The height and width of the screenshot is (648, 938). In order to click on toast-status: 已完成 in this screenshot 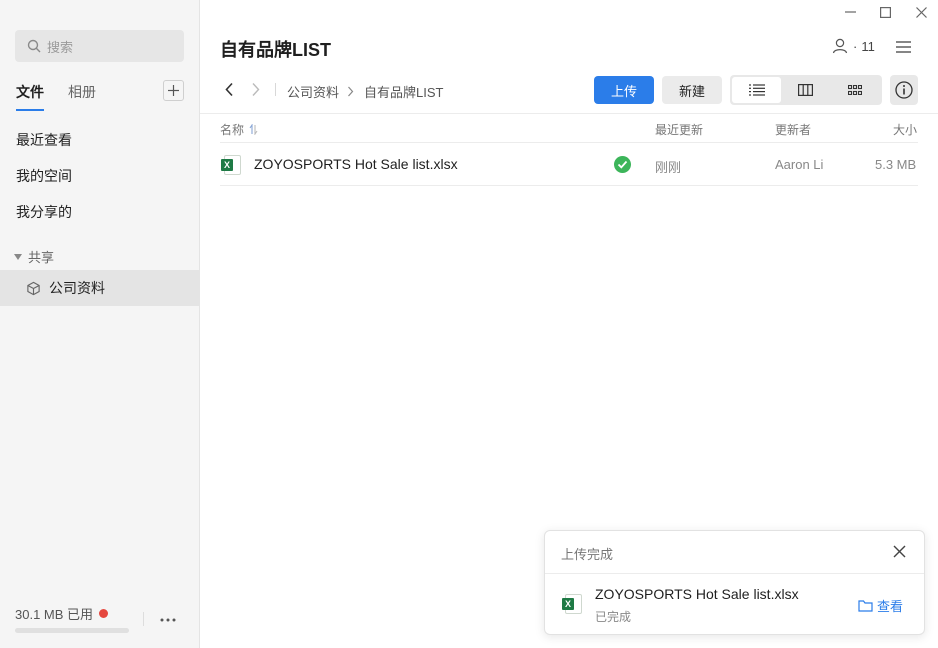, I will do `click(613, 617)`.